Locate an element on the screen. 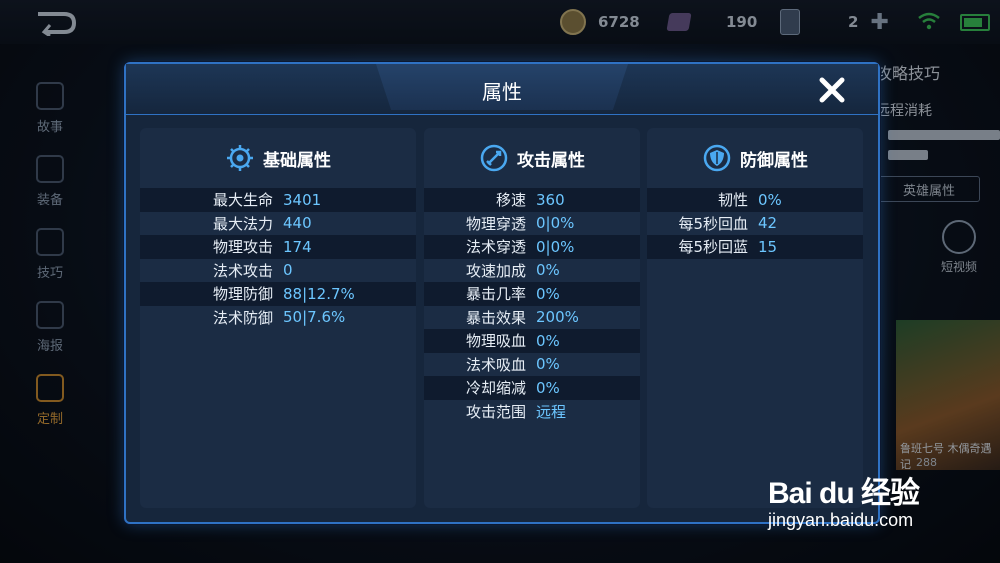 The width and height of the screenshot is (1000, 563). attribute-value: 88|12.7% is located at coordinates (319, 293).